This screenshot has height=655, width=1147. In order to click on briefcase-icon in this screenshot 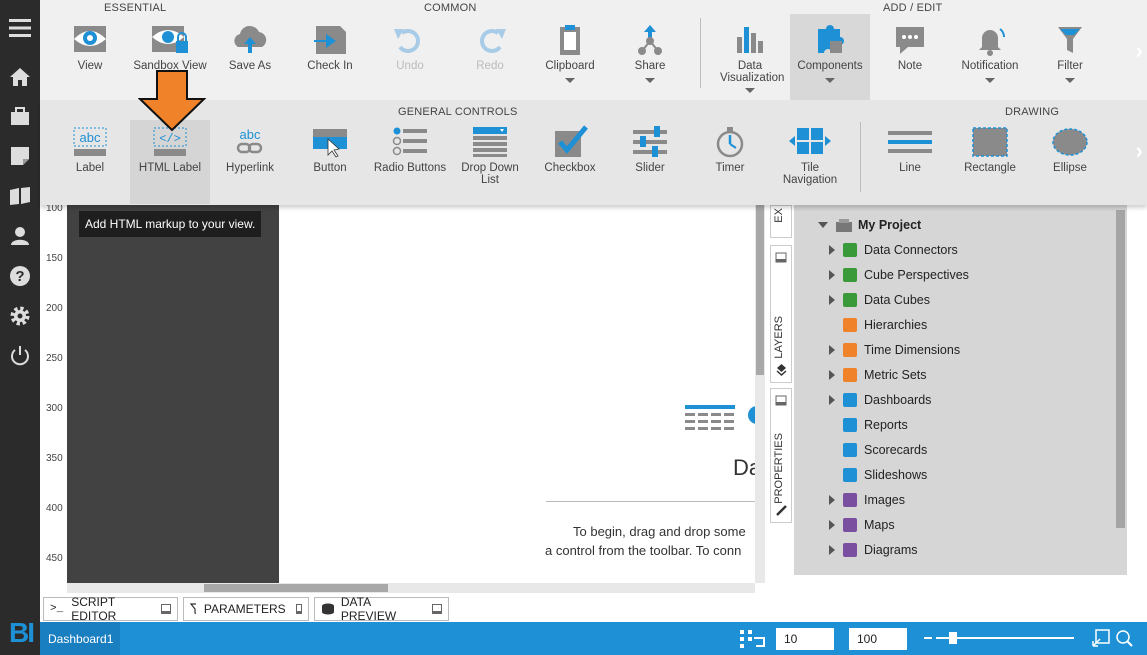, I will do `click(20, 116)`.